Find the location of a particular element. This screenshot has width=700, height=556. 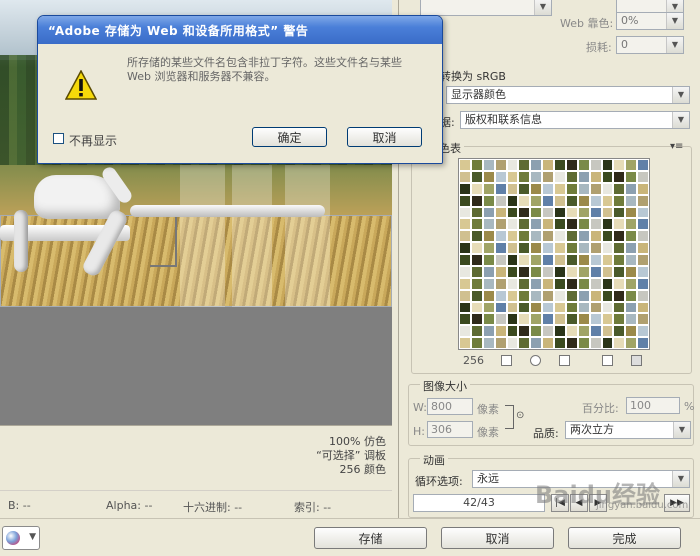

web-shift-icon is located at coordinates (535, 360).